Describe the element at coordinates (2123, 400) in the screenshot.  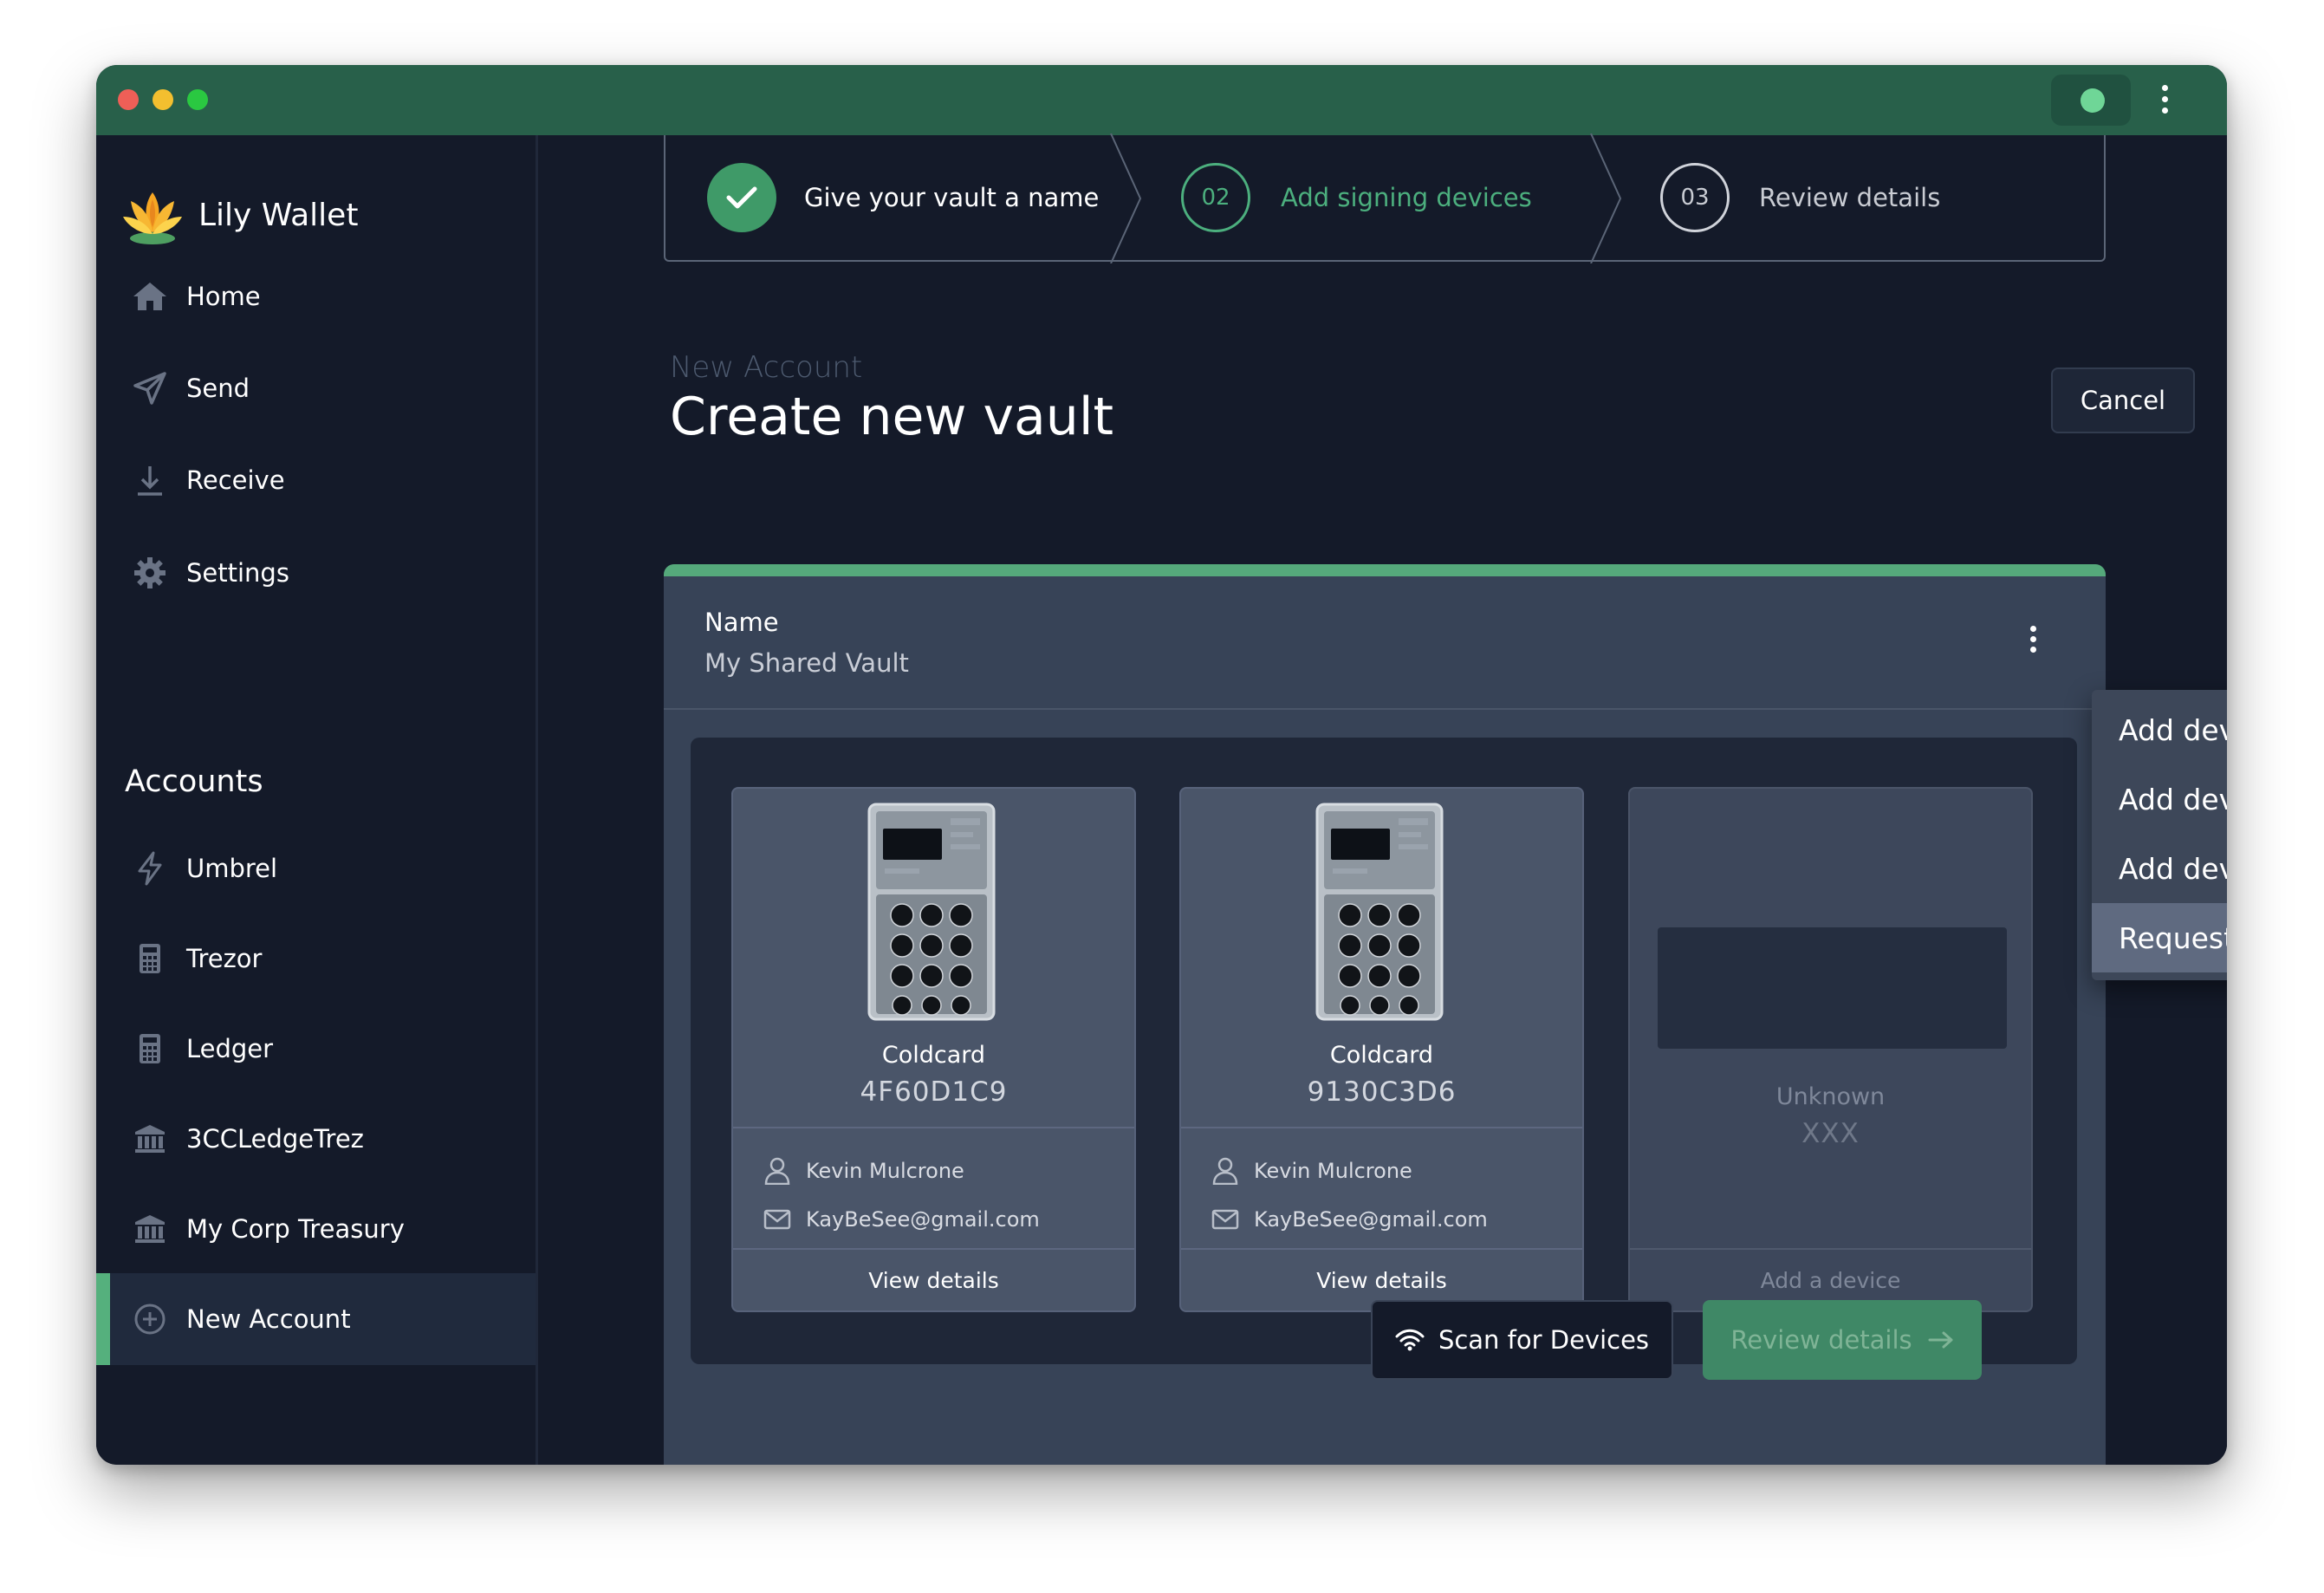
I see `cancel-button: Cancel` at that location.